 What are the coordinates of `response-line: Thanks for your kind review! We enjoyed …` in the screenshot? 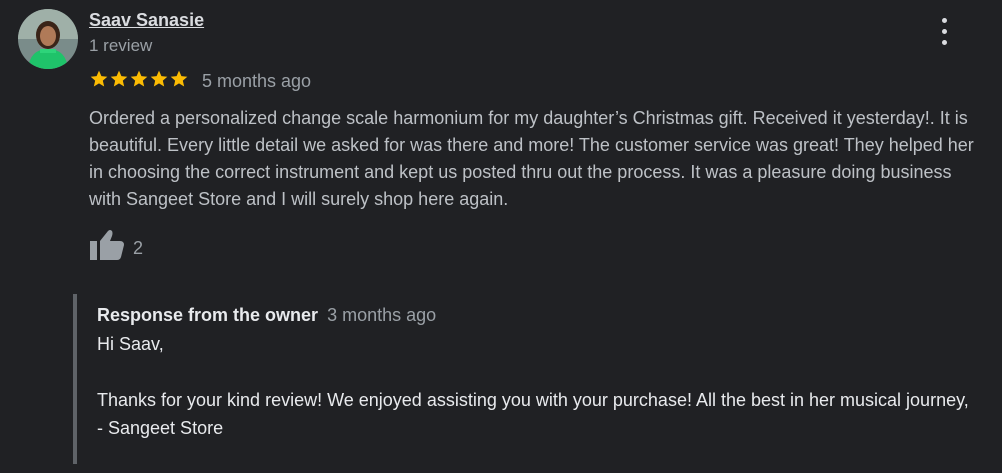 It's located at (533, 400).